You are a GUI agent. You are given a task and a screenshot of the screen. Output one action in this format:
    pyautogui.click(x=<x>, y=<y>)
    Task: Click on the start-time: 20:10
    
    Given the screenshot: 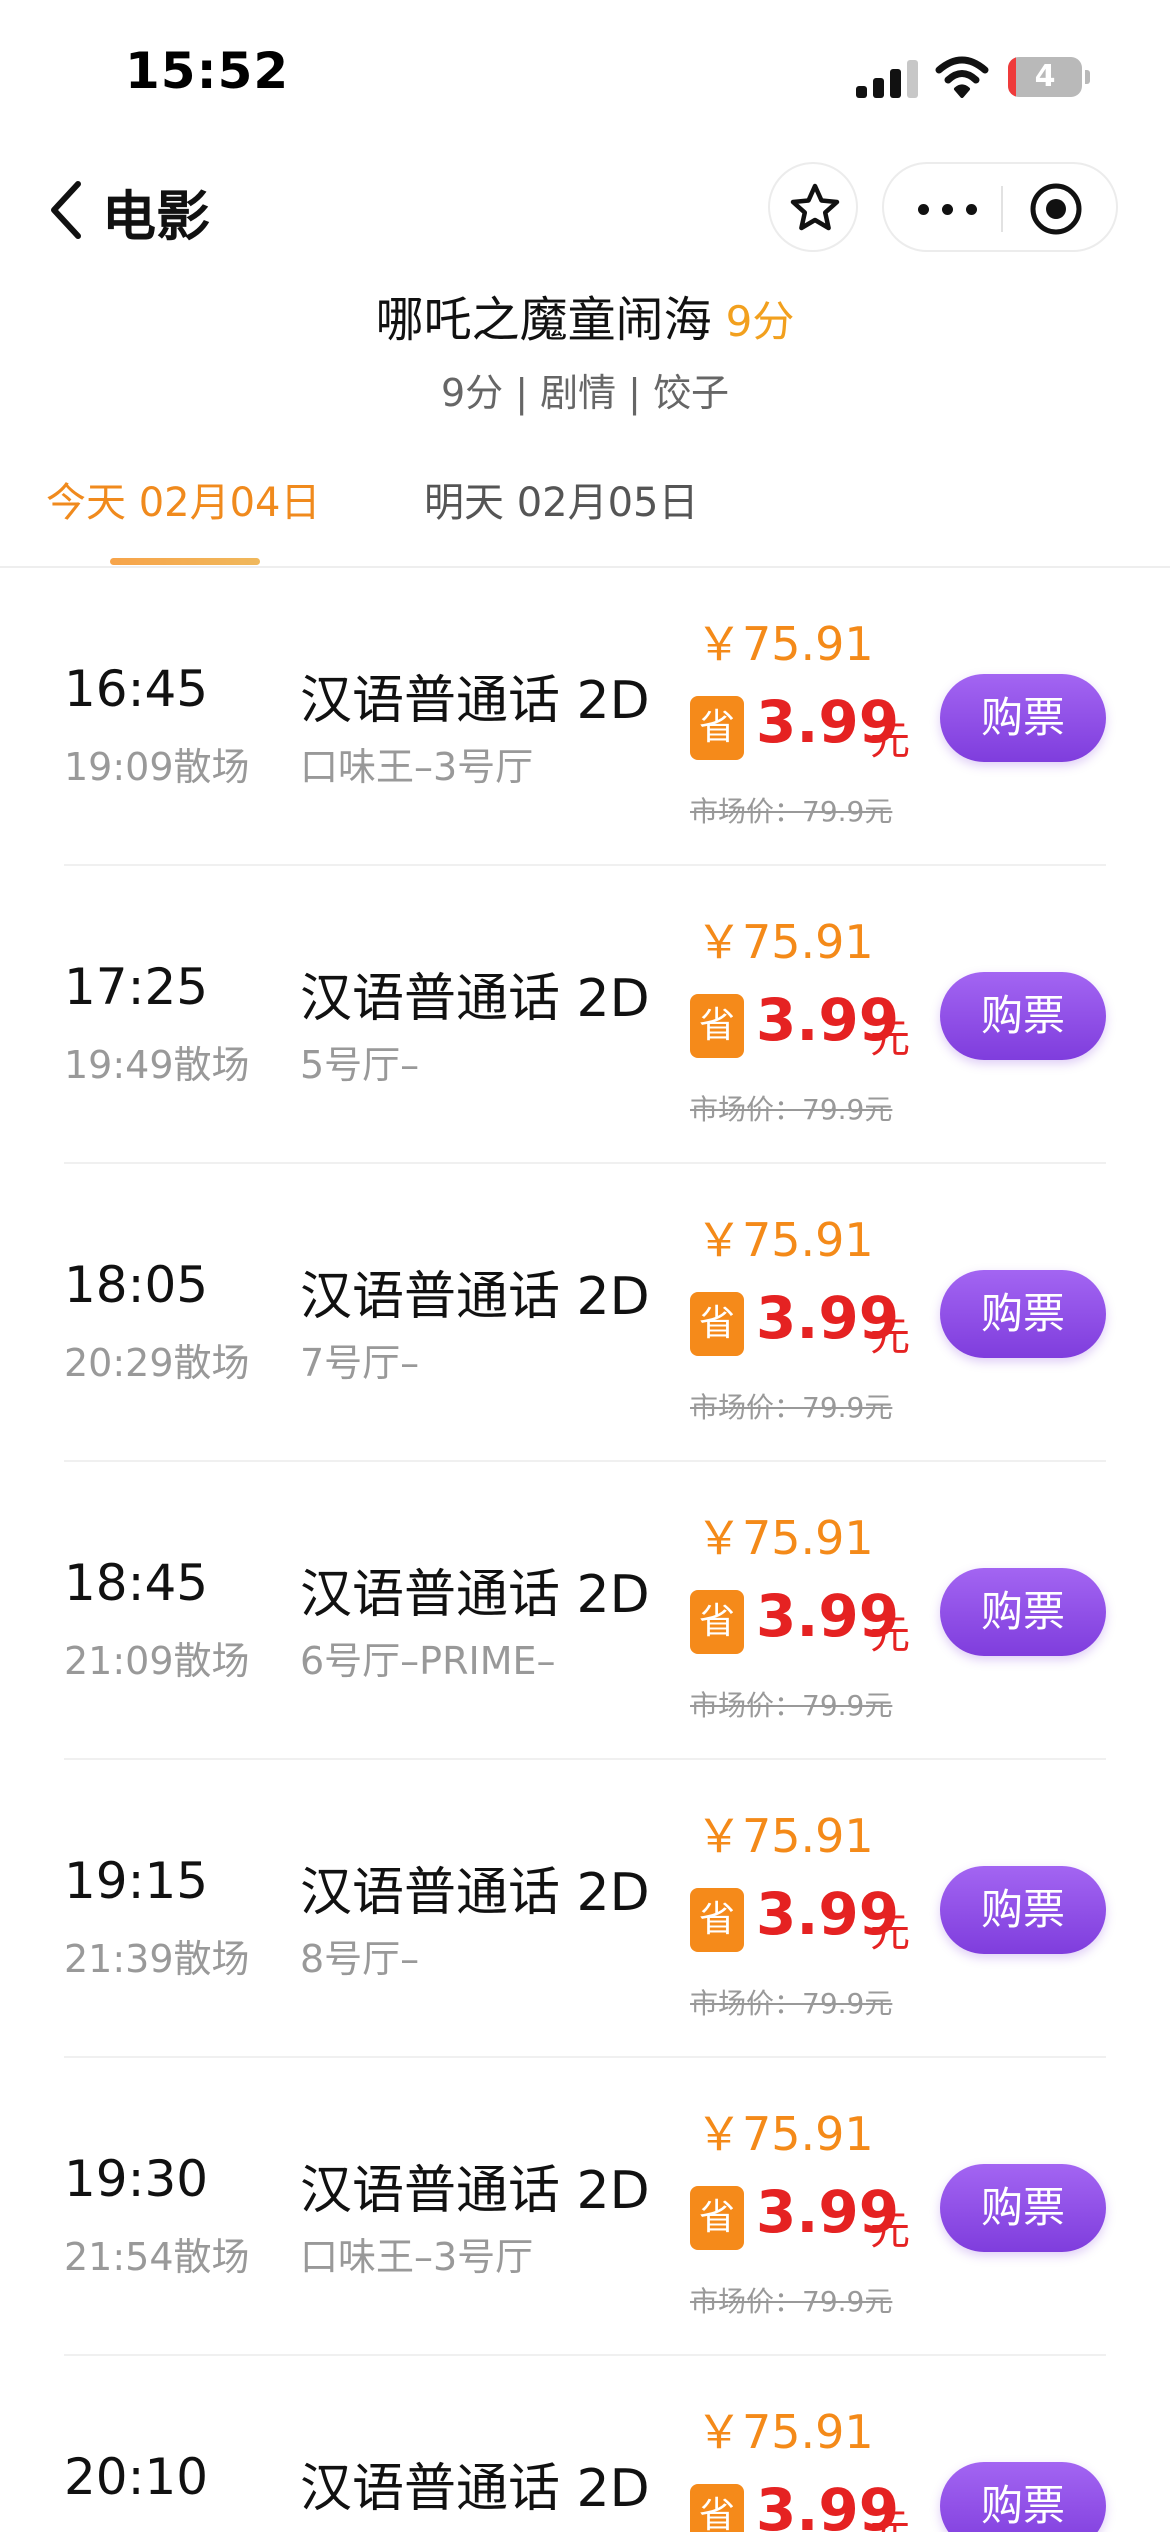 What is the action you would take?
    pyautogui.click(x=136, y=2477)
    